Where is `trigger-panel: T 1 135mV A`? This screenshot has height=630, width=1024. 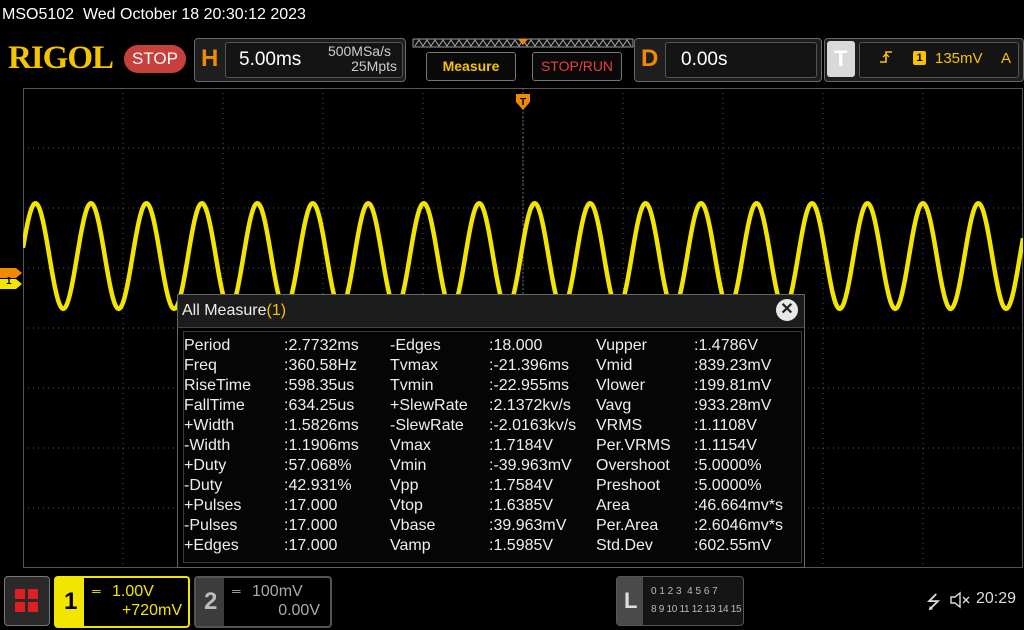
trigger-panel: T 1 135mV A is located at coordinates (924, 60).